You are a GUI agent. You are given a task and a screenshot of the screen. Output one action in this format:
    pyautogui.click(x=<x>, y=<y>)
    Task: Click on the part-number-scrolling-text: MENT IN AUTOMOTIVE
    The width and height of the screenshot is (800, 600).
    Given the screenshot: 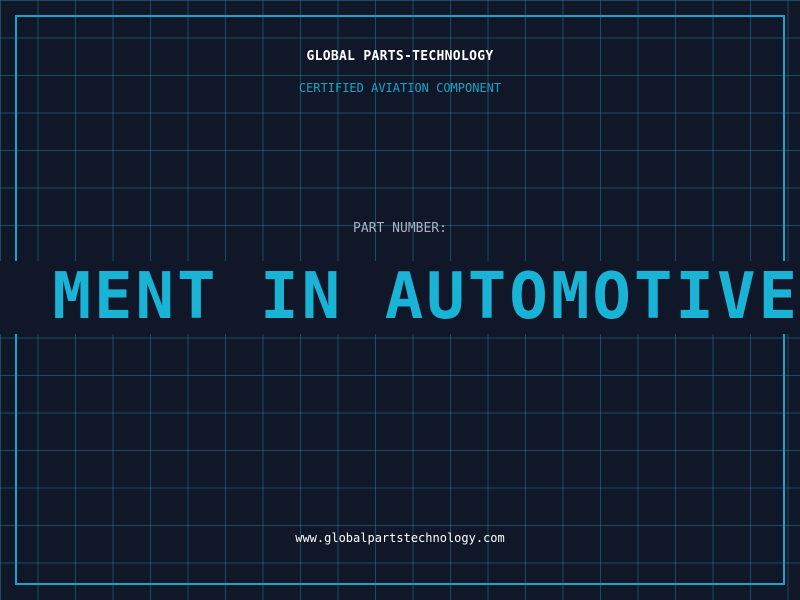 What is the action you would take?
    pyautogui.click(x=426, y=297)
    